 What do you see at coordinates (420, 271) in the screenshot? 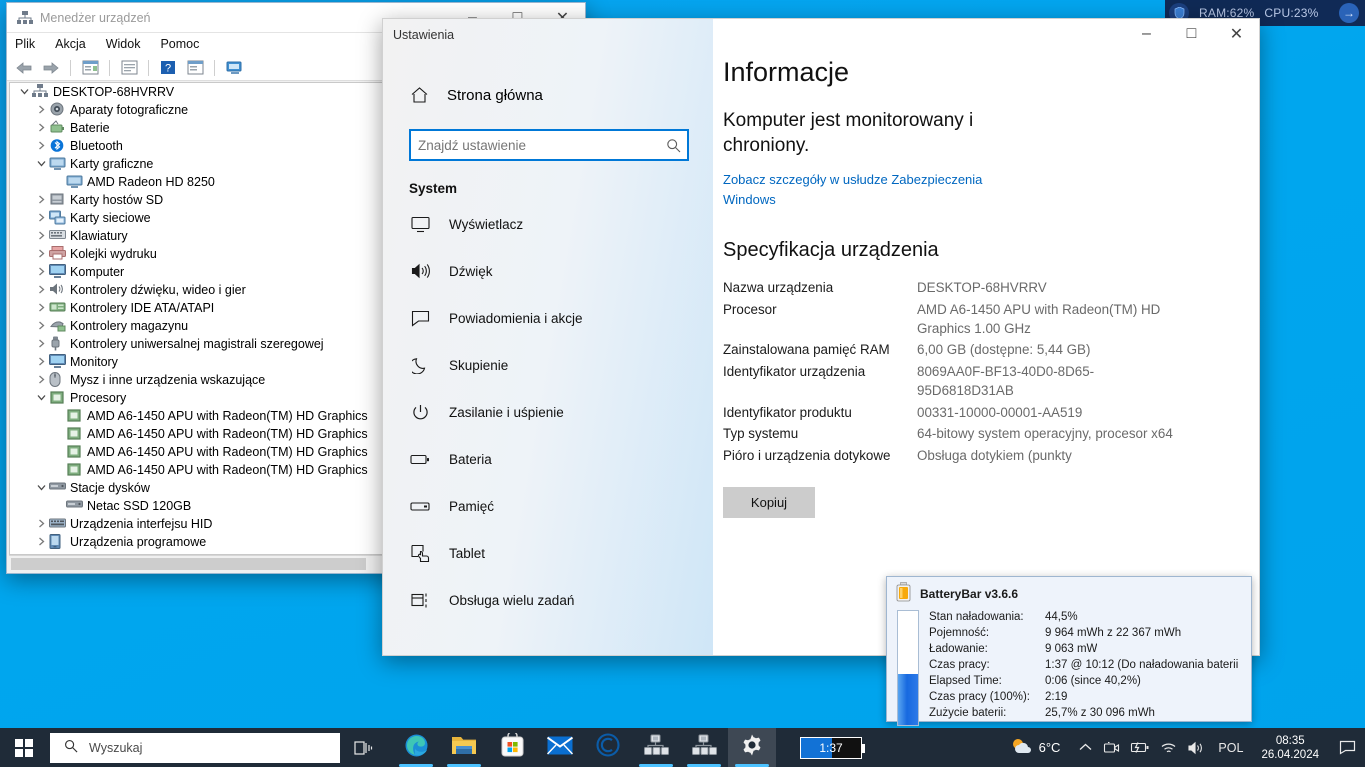
I see `sound-icon` at bounding box center [420, 271].